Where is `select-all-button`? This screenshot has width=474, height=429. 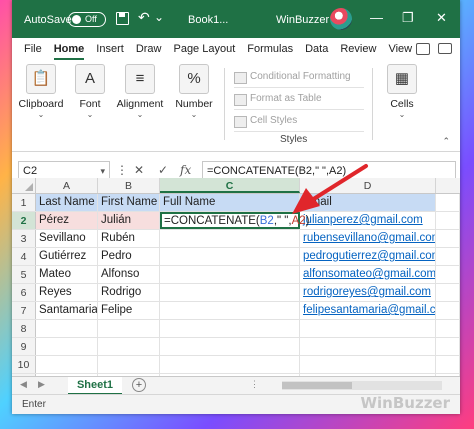
select-all-button is located at coordinates (24, 185).